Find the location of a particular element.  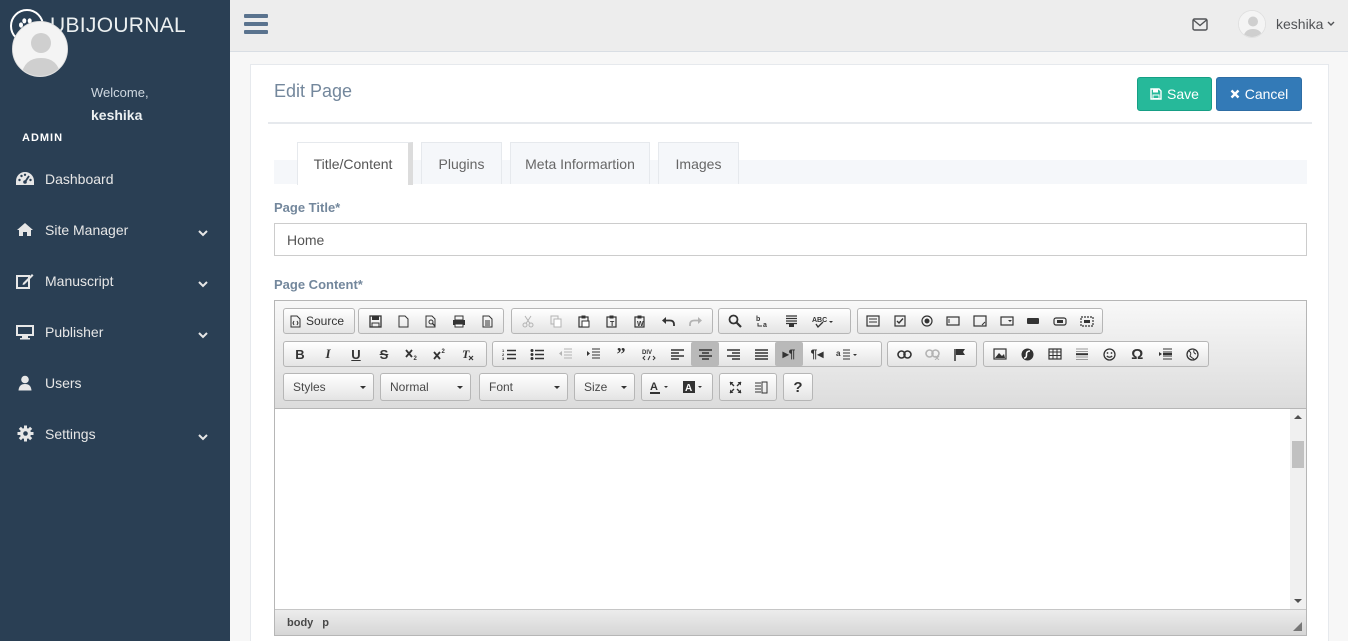

image-button-icon is located at coordinates (1060, 321).